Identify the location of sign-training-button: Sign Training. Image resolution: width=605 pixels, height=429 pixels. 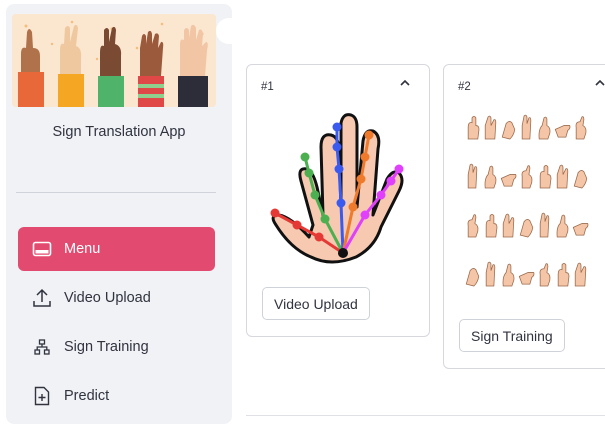
(512, 335).